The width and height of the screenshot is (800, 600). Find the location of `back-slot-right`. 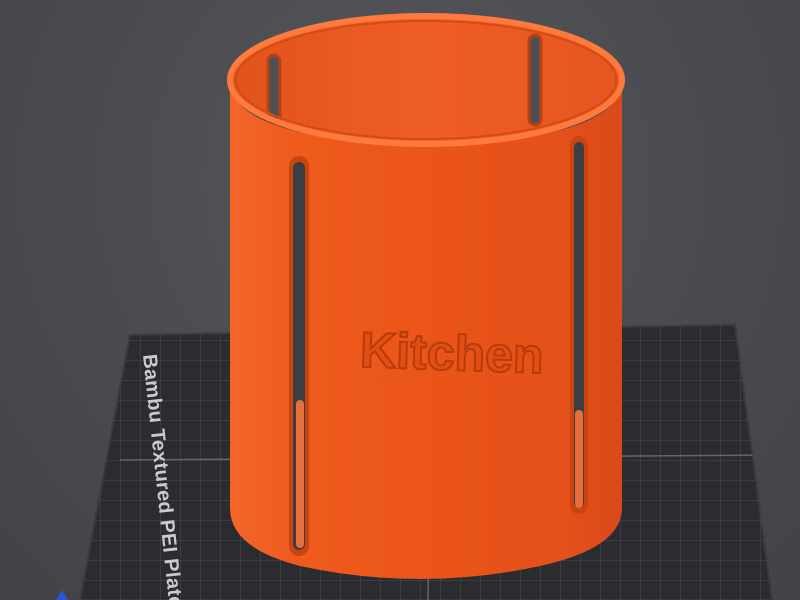

back-slot-right is located at coordinates (535, 80).